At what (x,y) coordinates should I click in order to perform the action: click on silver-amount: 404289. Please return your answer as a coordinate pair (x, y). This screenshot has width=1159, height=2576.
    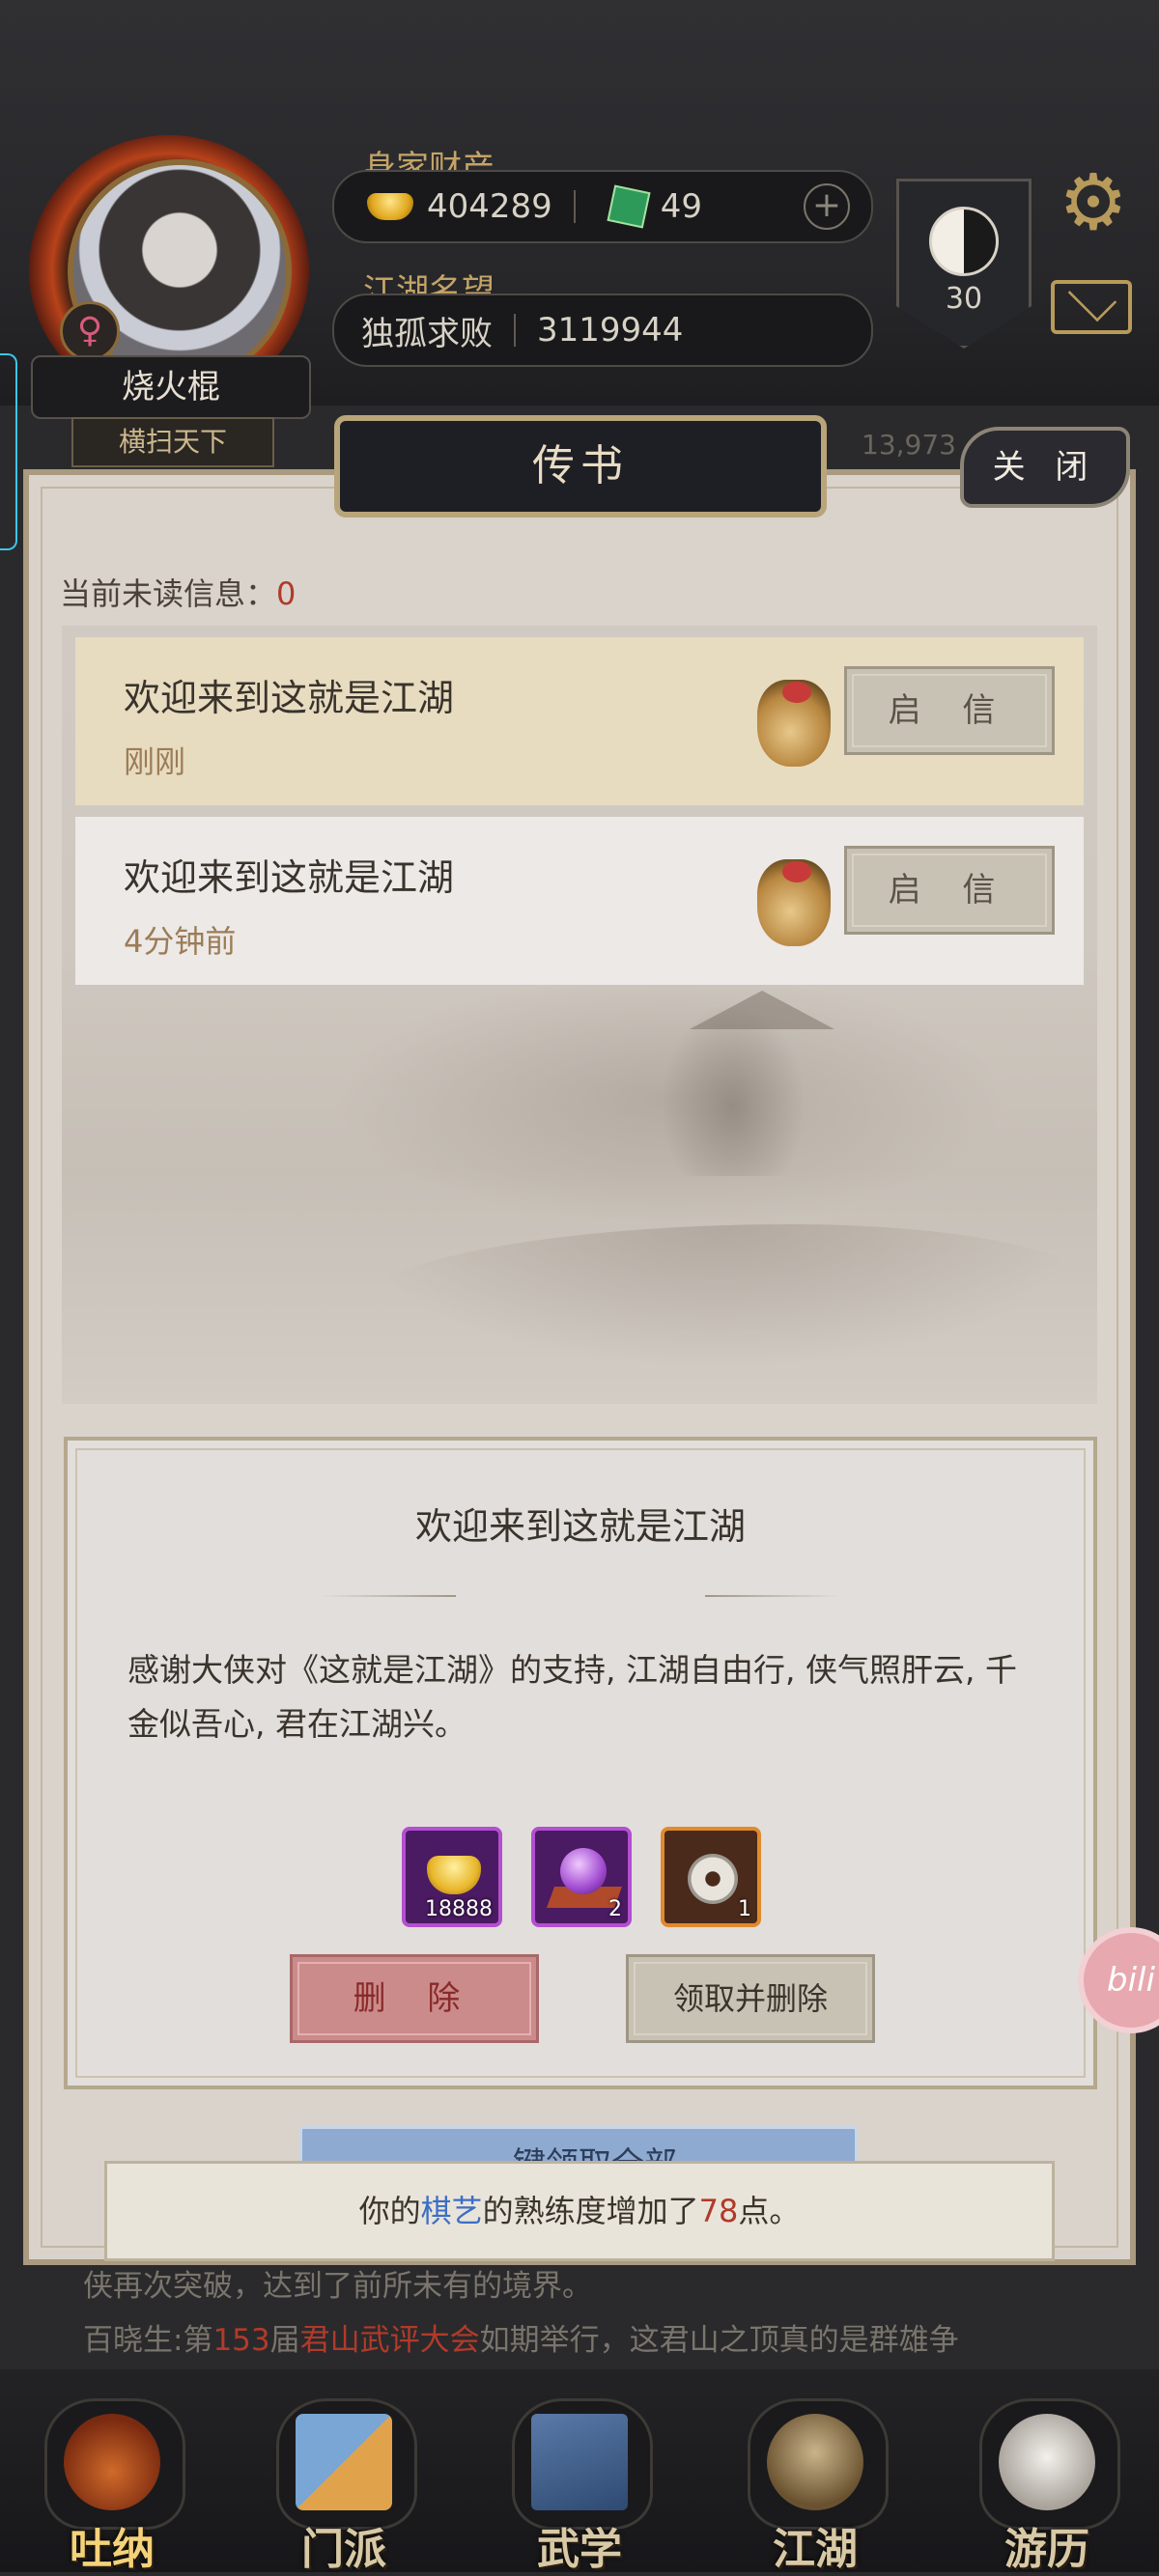
    Looking at the image, I should click on (490, 207).